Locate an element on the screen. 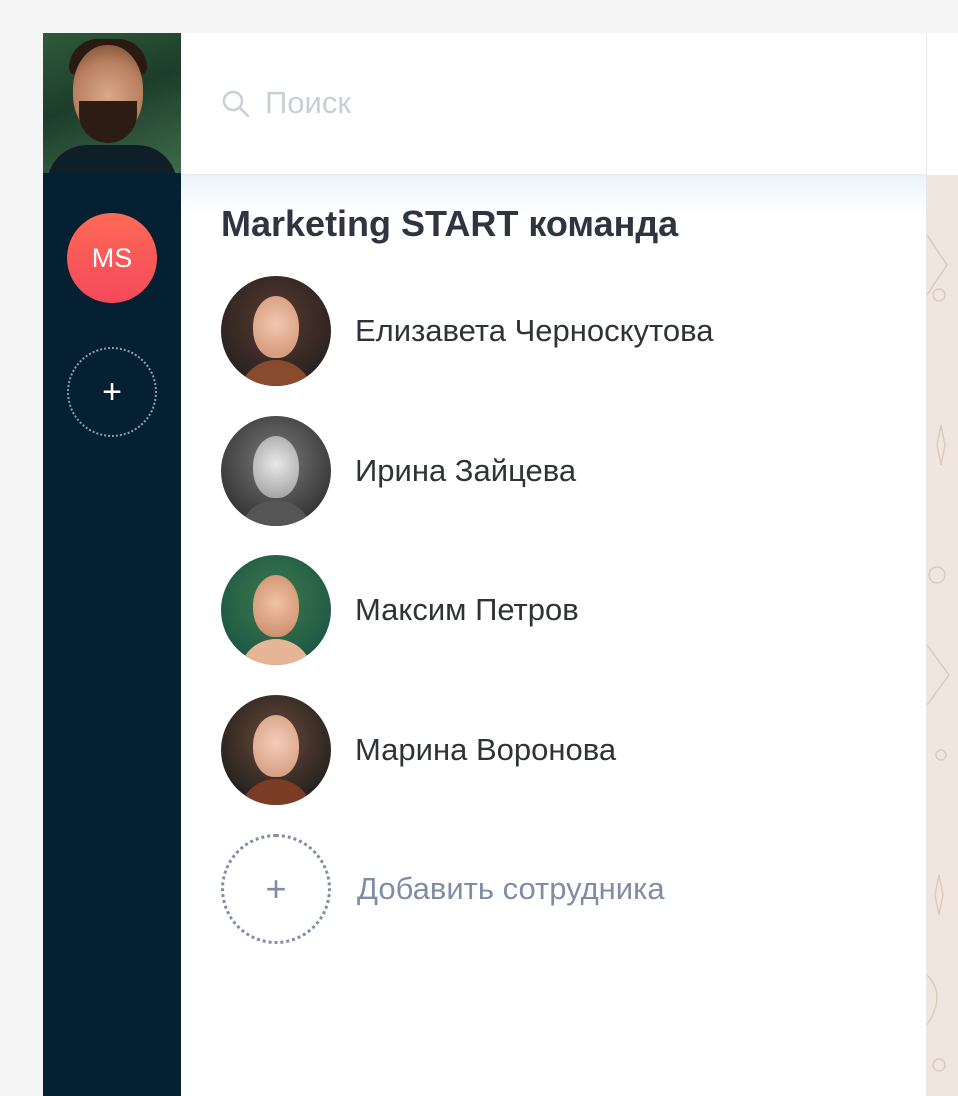 The height and width of the screenshot is (1096, 958). search-icon is located at coordinates (236, 104).